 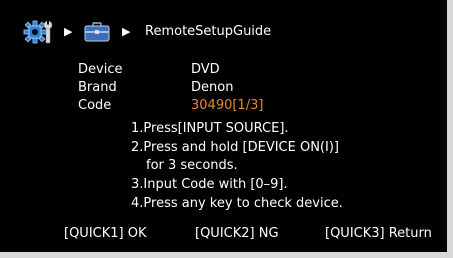 What do you see at coordinates (100, 69) in the screenshot?
I see `device-label: Device` at bounding box center [100, 69].